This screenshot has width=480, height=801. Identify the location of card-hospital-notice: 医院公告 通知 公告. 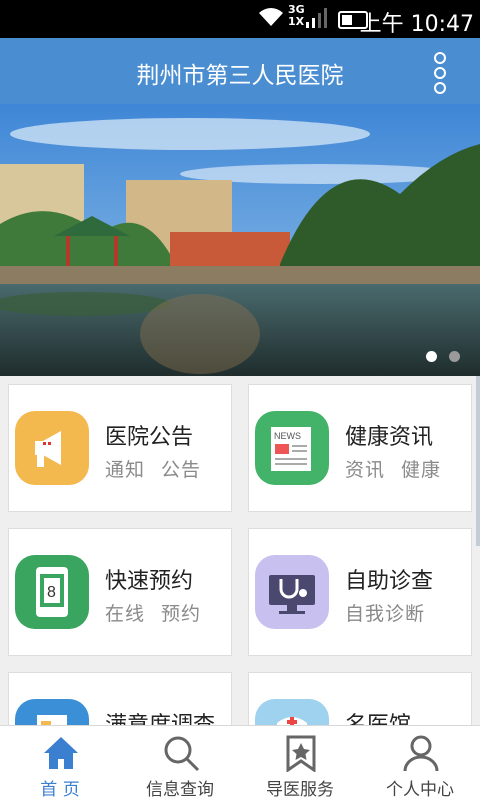
(120, 448).